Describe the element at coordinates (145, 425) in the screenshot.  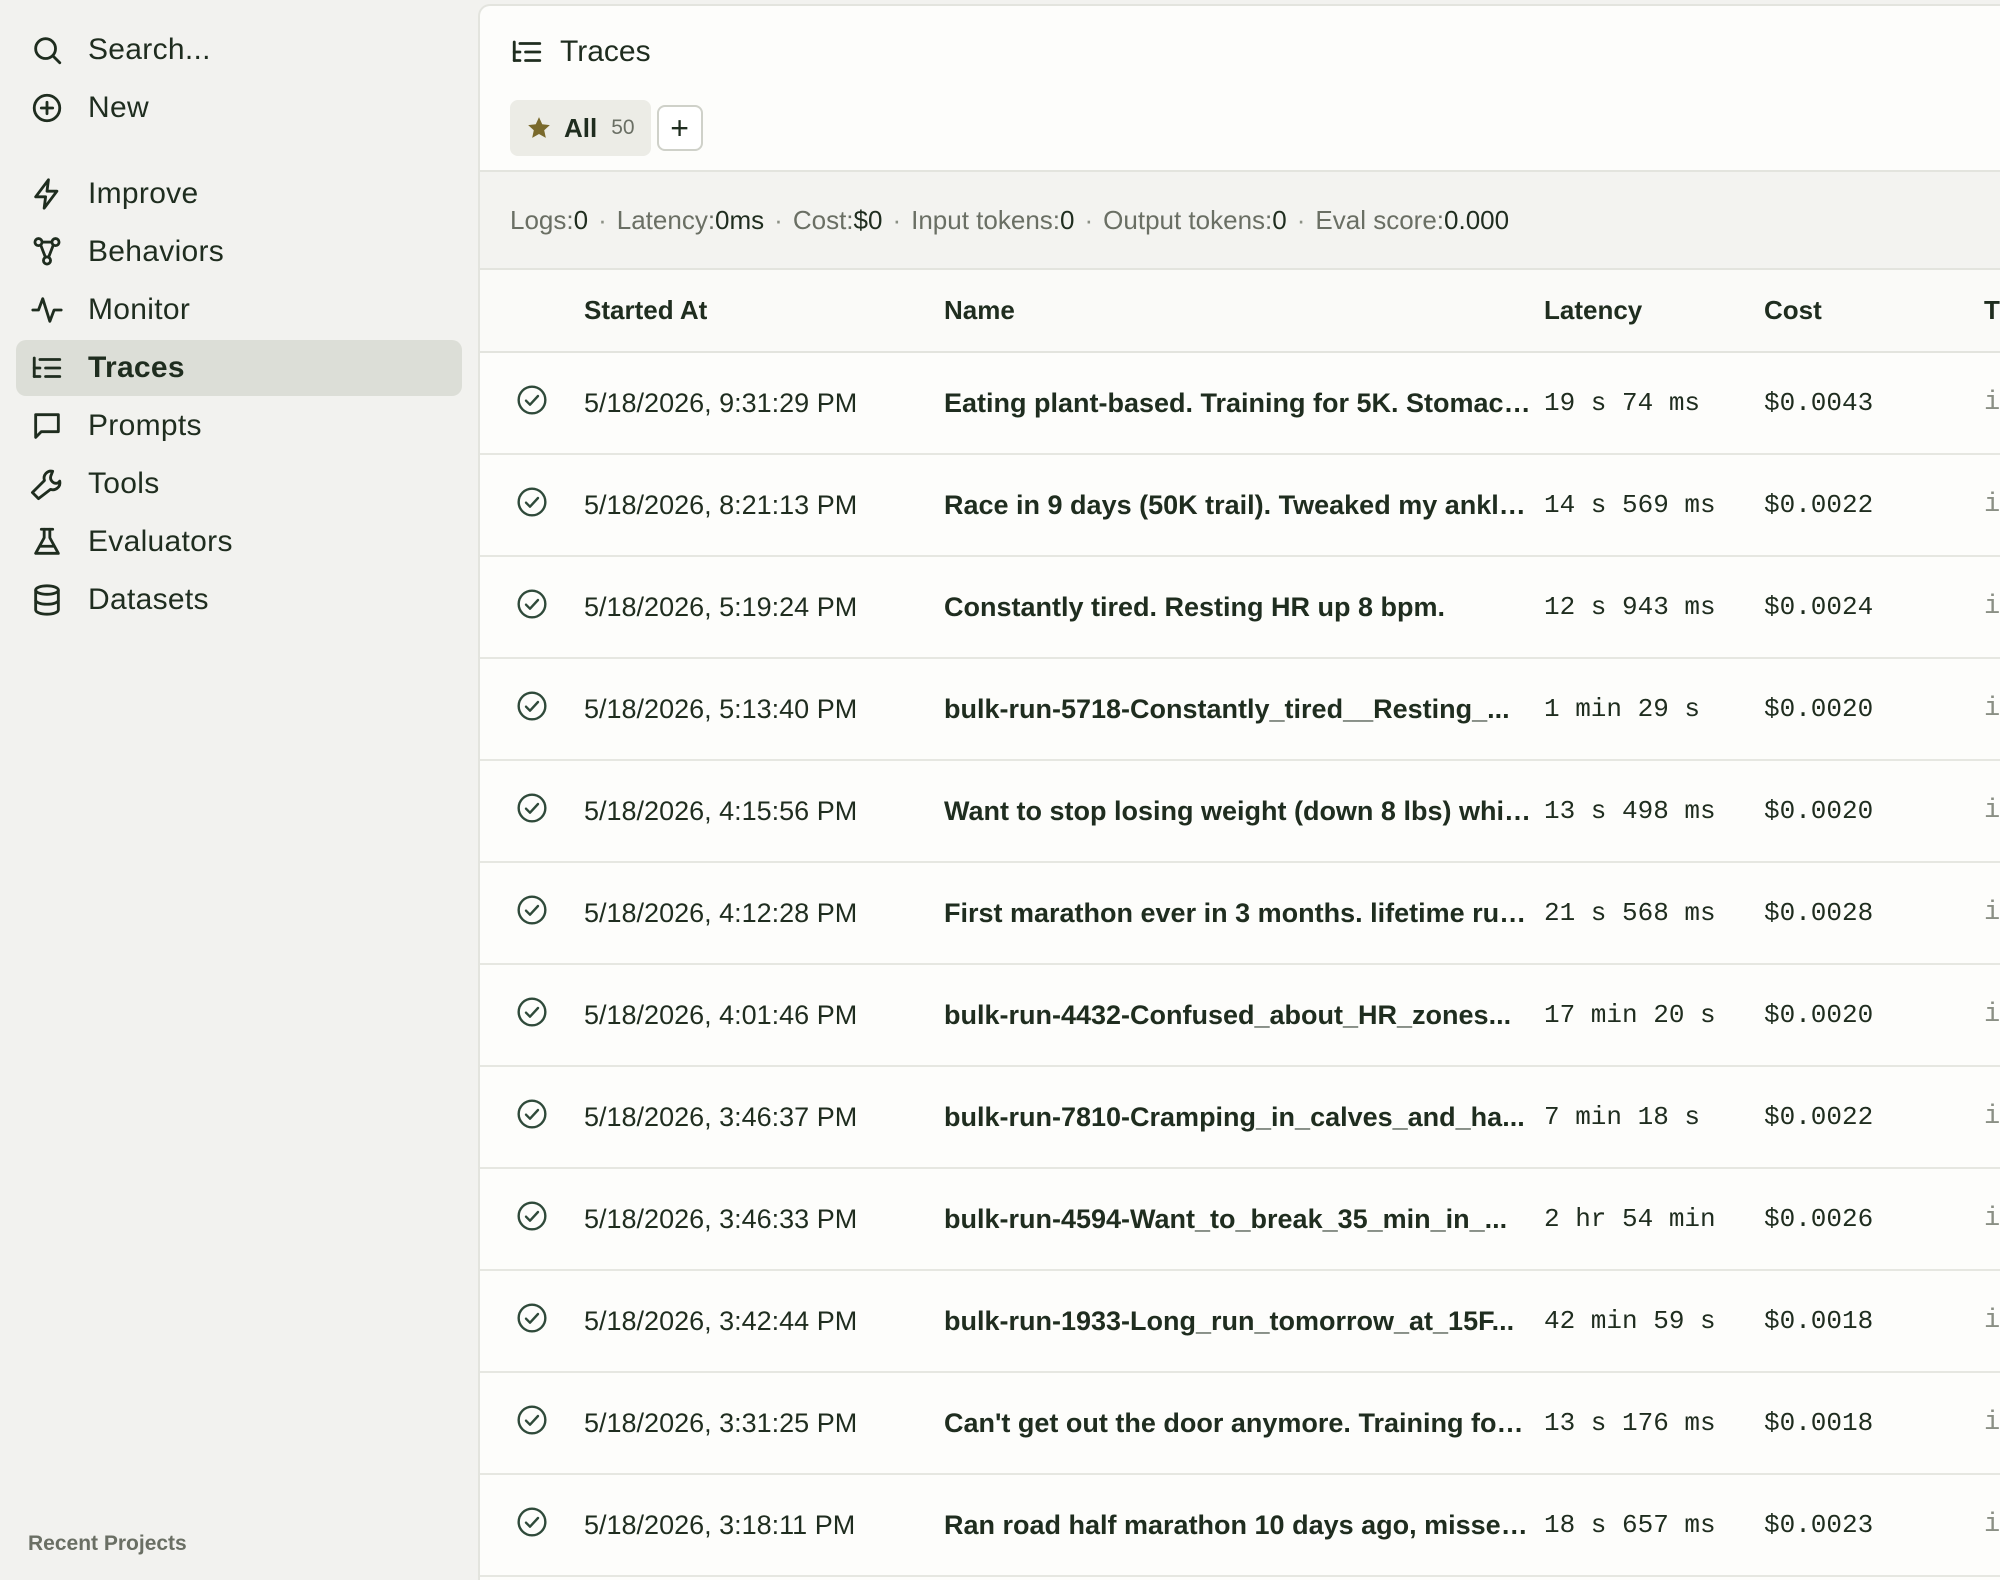
I see `sidebar-item-label: Prompts` at that location.